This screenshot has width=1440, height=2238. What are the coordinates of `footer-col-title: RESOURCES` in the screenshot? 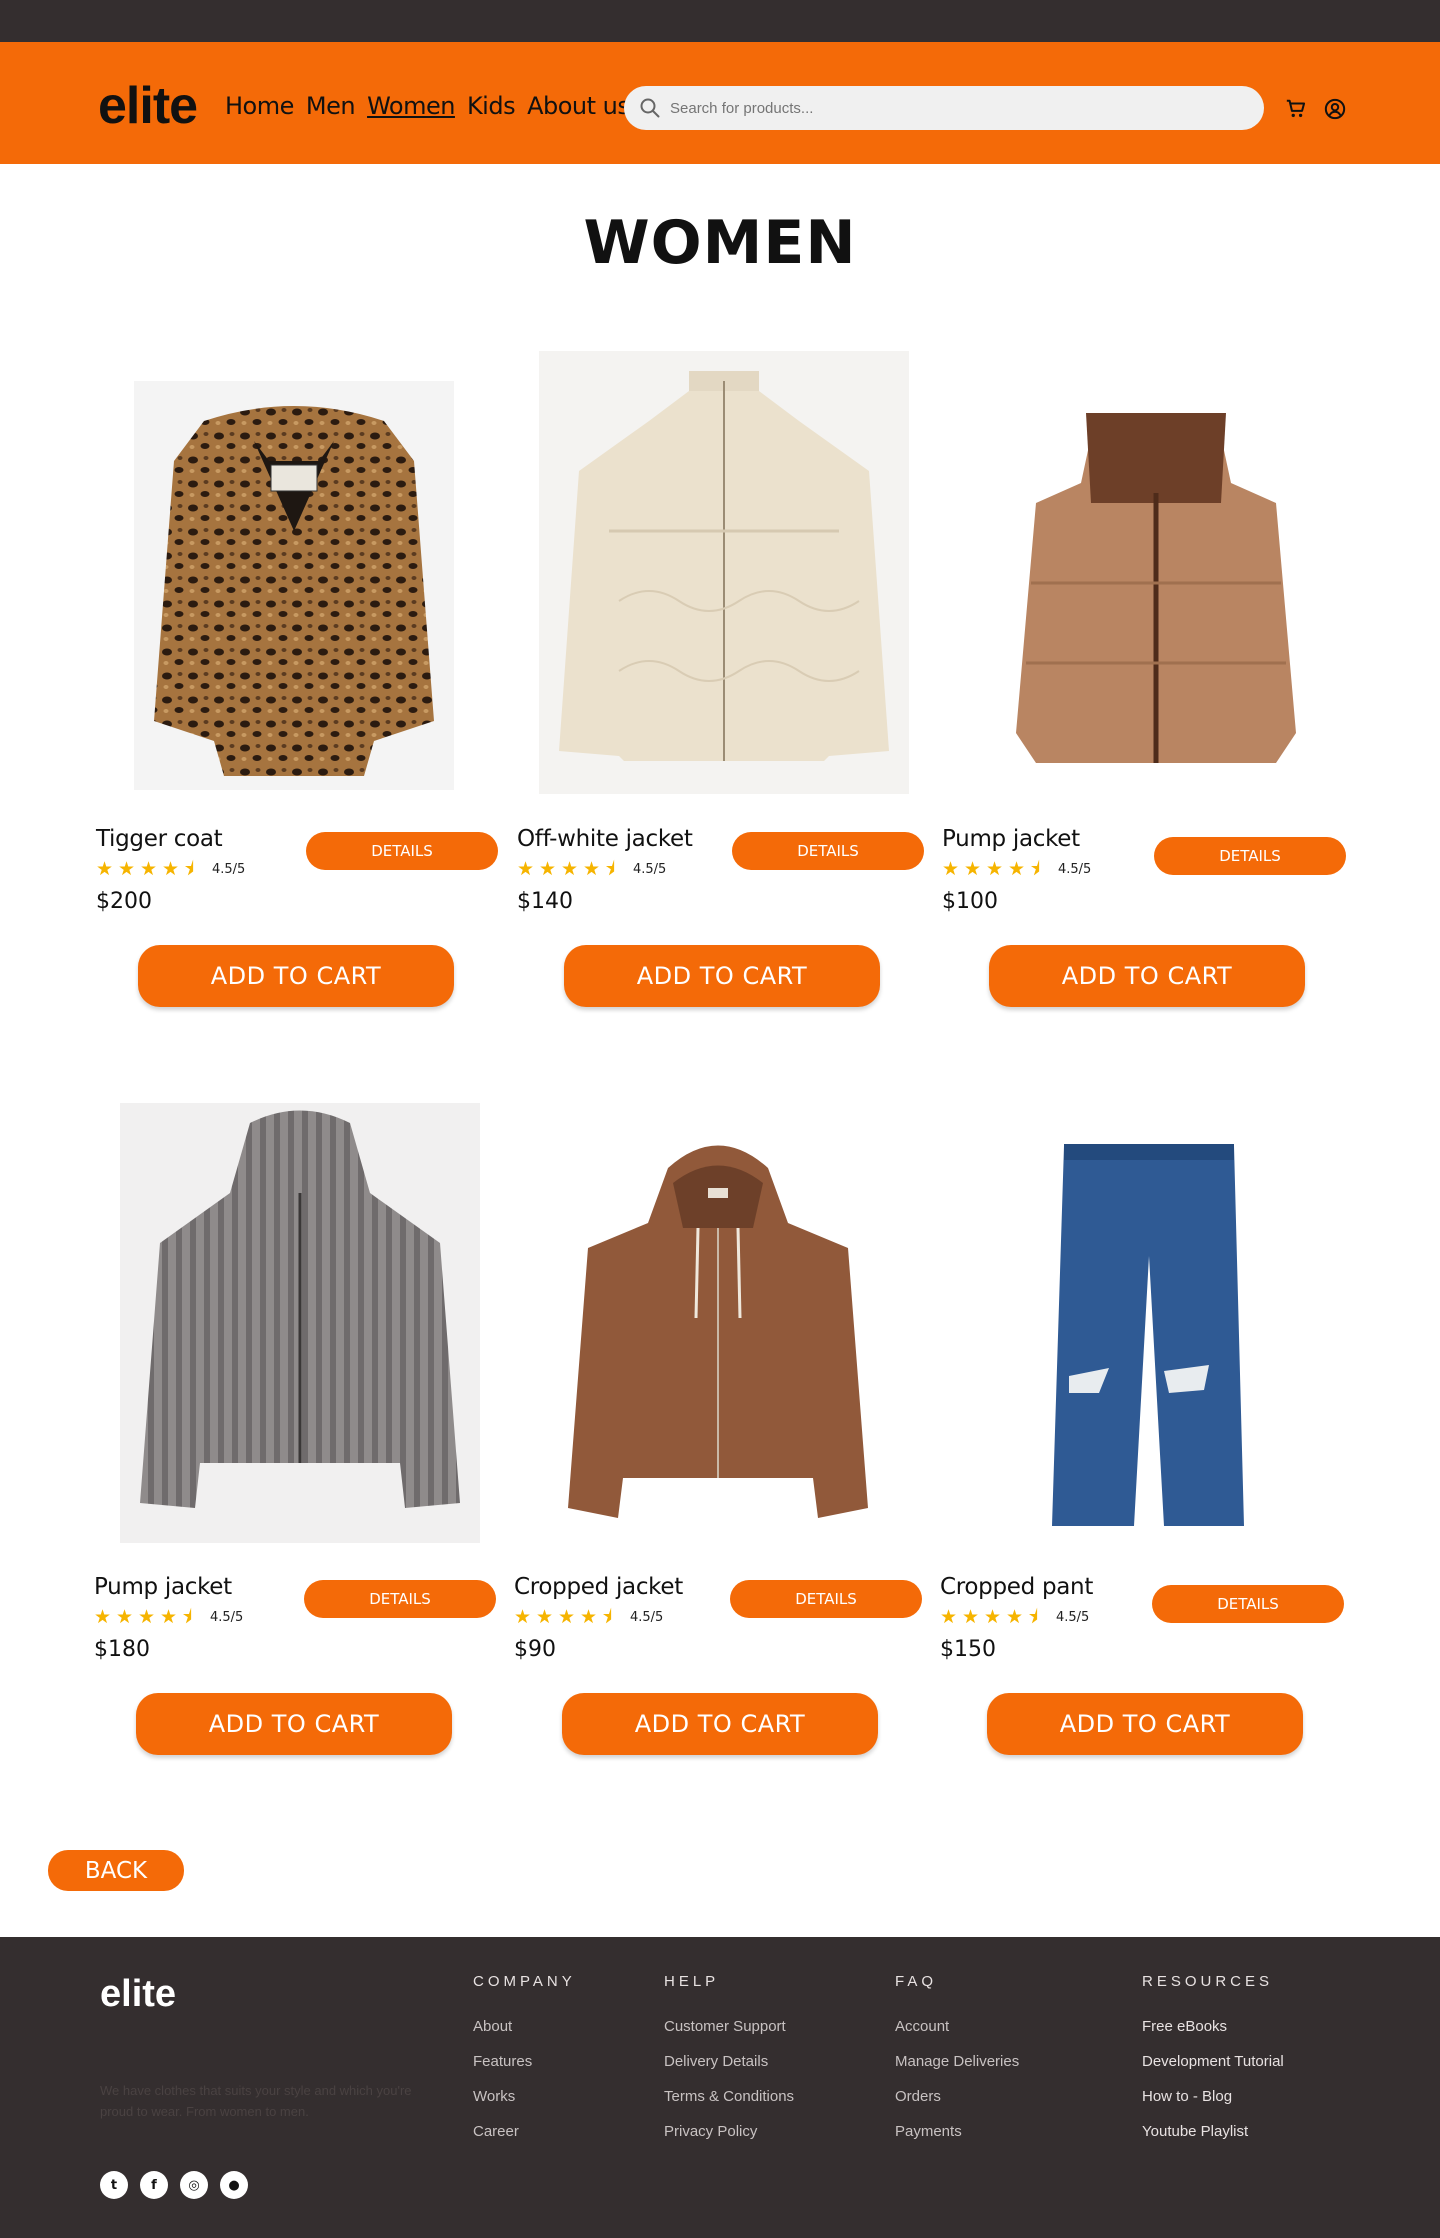 It's located at (1208, 1981).